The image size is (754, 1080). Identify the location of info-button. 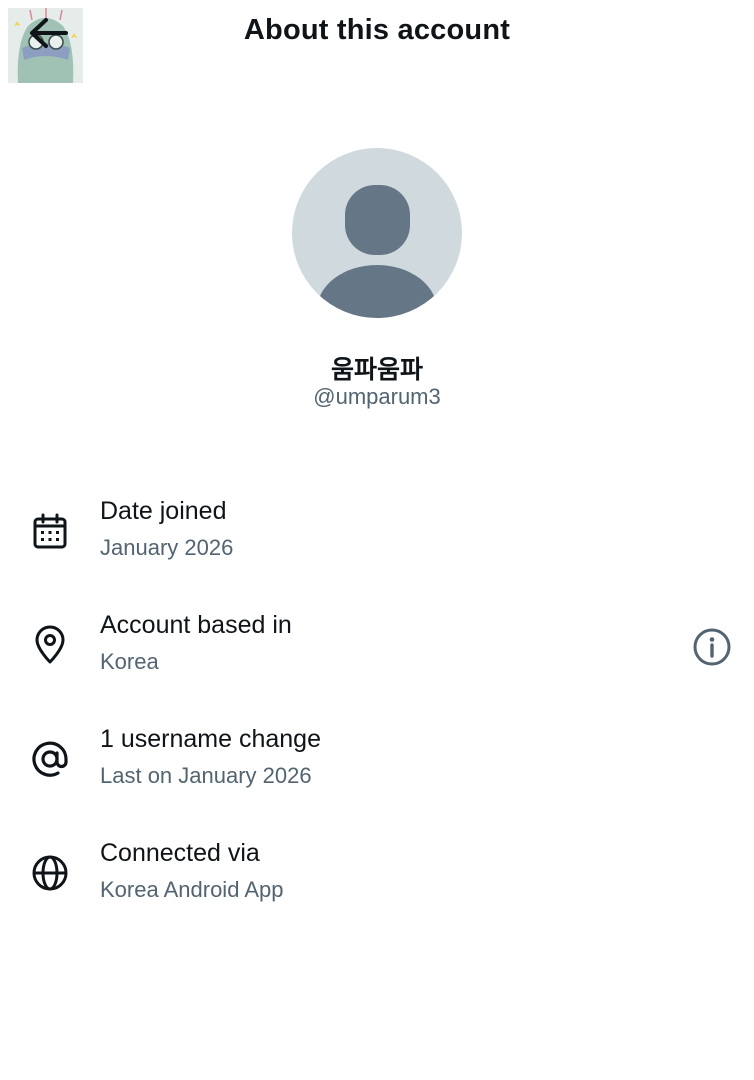
(712, 647).